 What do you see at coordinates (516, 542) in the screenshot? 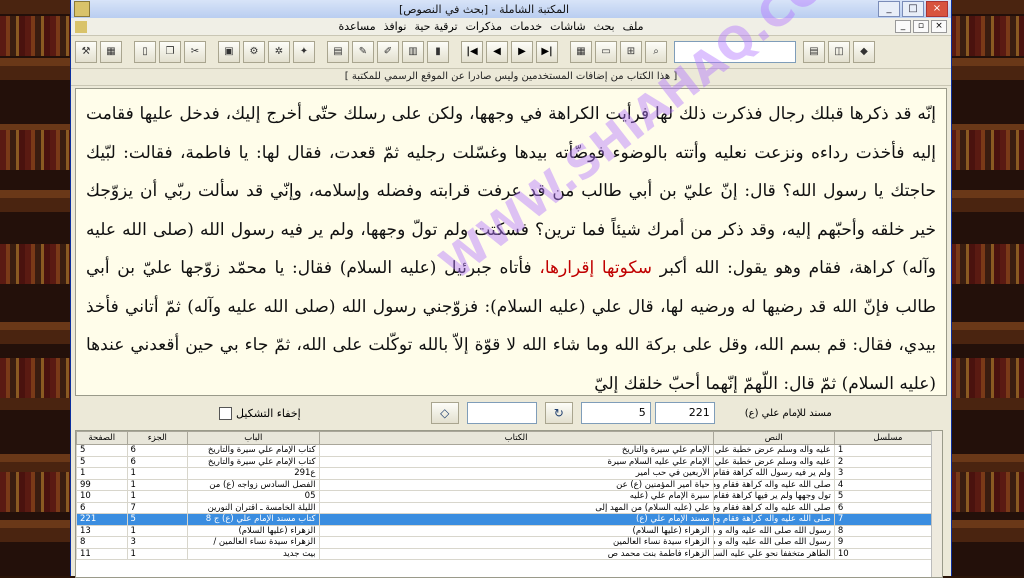
I see `cell-book: الزهراء سيدة نساء العالمين` at bounding box center [516, 542].